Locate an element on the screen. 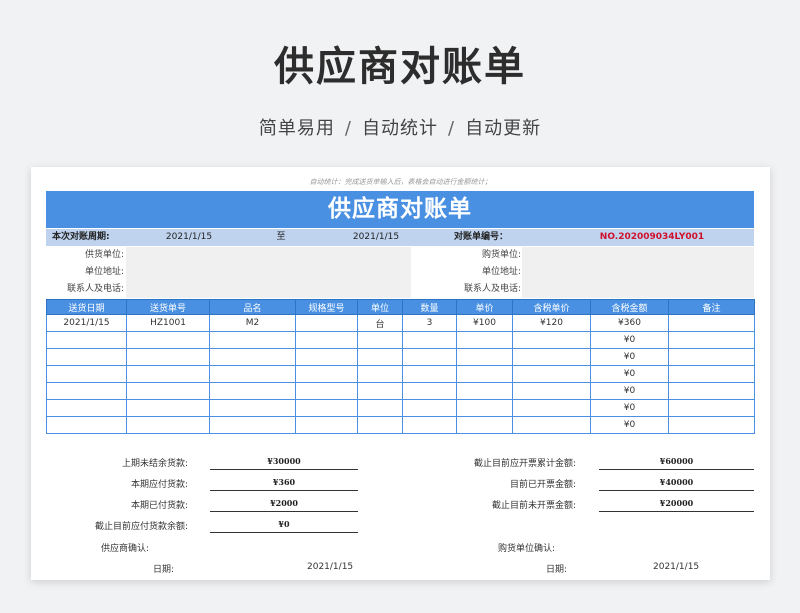  summary-value: ¥360 is located at coordinates (284, 484).